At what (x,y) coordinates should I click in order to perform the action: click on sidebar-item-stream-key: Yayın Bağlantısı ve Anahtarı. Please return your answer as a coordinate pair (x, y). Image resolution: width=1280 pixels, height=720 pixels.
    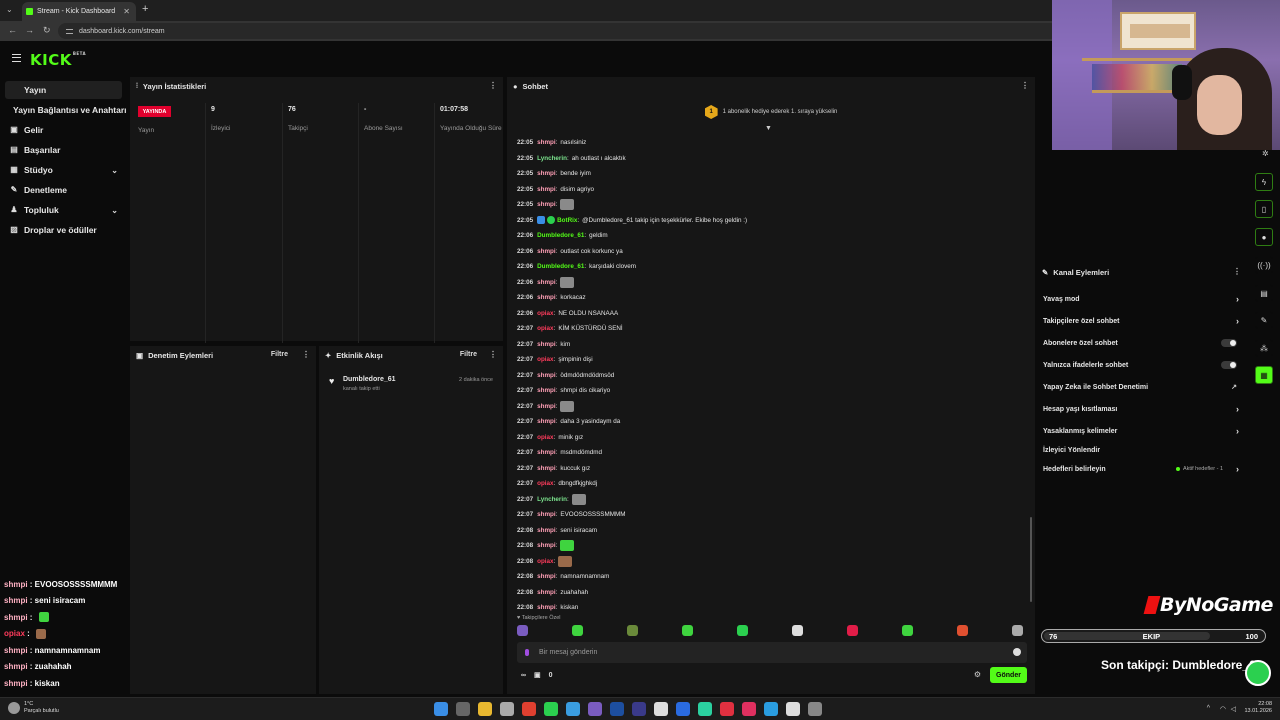
    Looking at the image, I should click on (71, 110).